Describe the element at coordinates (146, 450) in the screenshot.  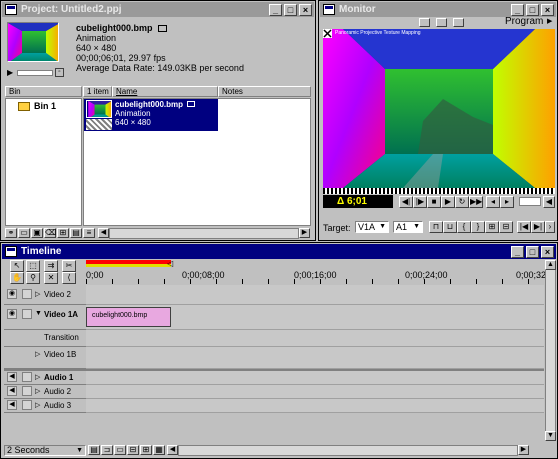
I see `sync-mode-icon: ⊞` at that location.